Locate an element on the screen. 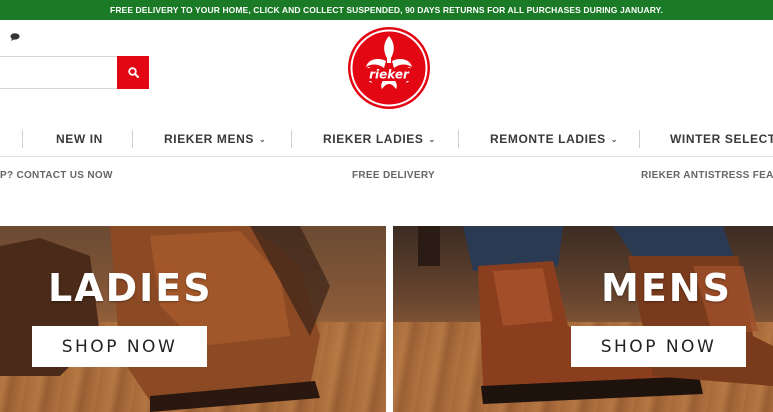 The height and width of the screenshot is (412, 773). nav-item-rieker-ladies: RIEKER LADIES ⌄ is located at coordinates (379, 140).